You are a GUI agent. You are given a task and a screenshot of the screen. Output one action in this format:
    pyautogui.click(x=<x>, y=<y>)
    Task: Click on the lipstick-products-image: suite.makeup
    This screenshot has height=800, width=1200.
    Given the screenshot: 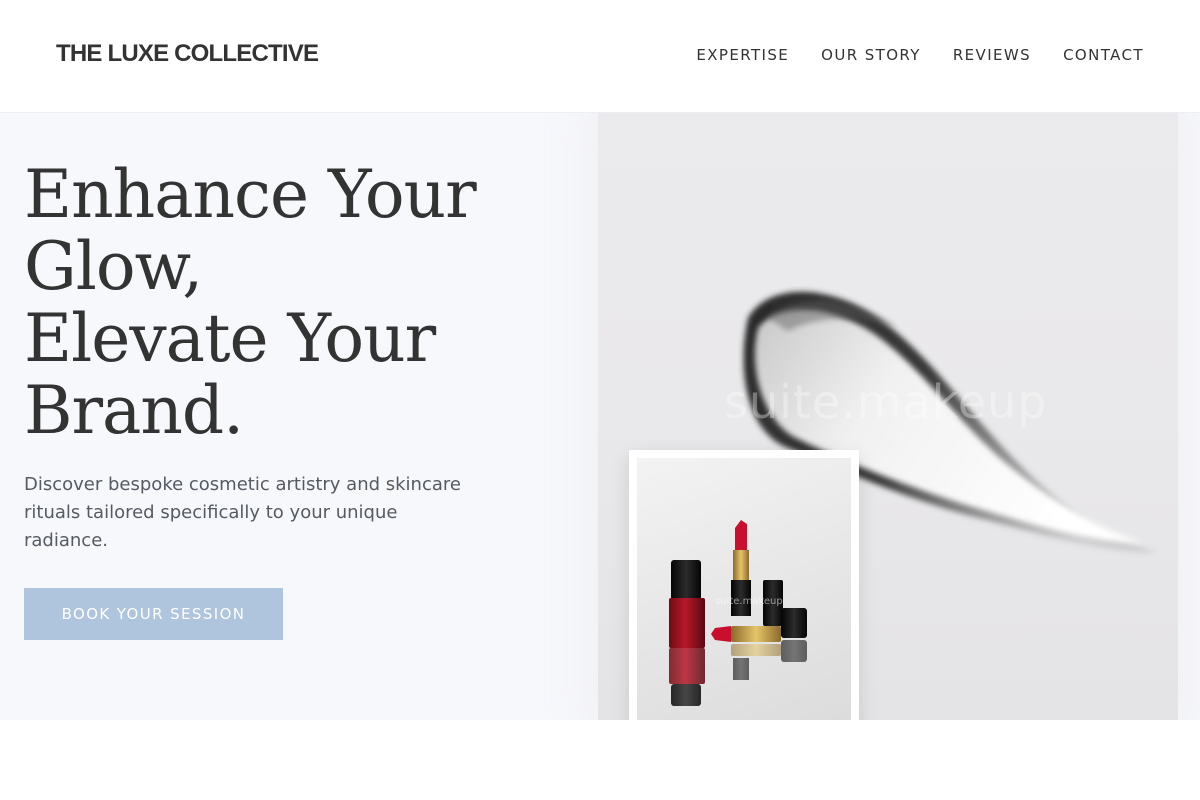 What is the action you would take?
    pyautogui.click(x=744, y=589)
    